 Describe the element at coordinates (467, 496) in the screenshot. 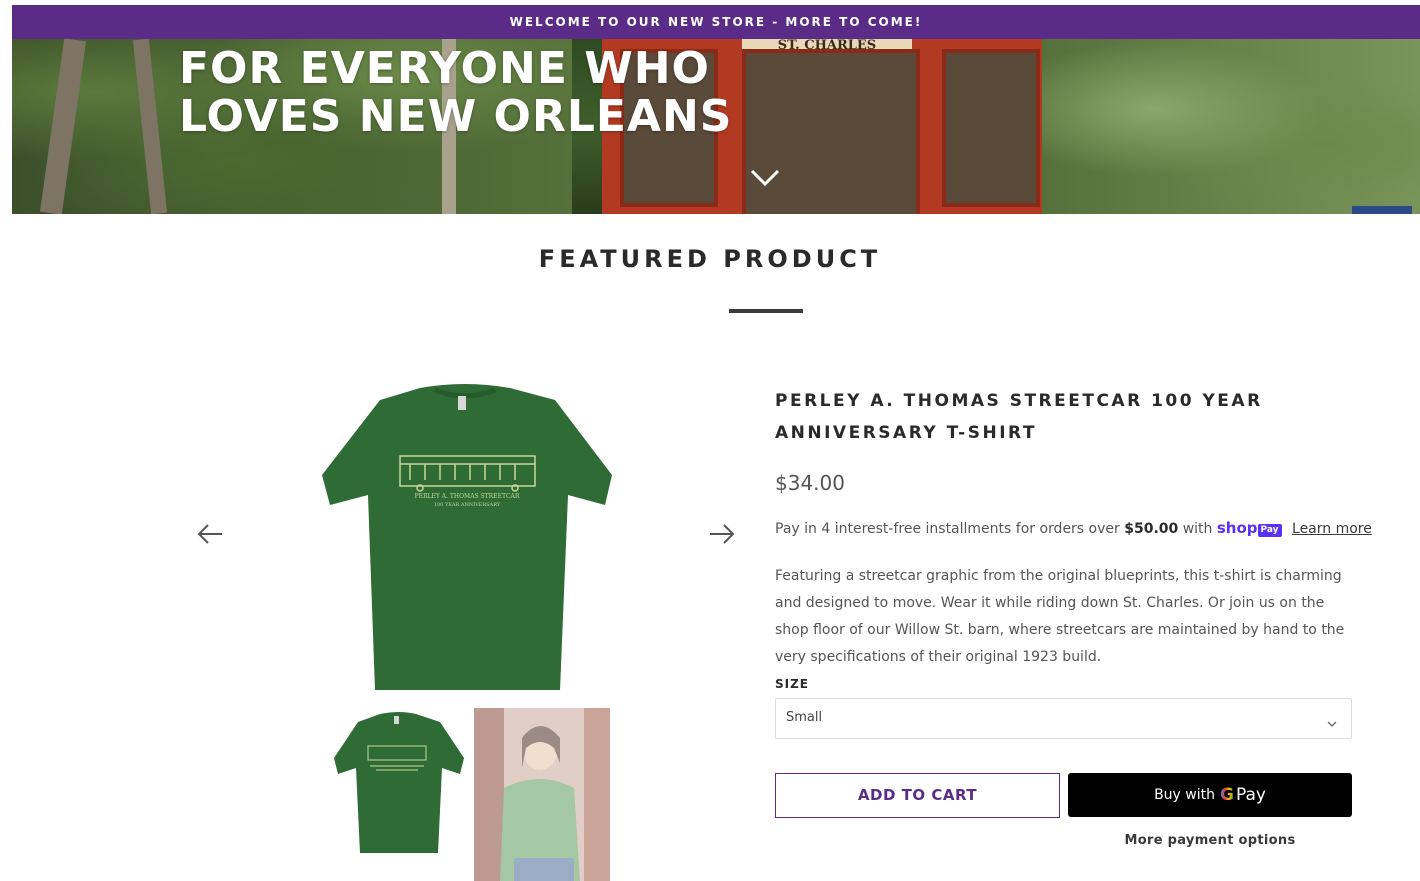

I see `shirt-print-line1: PERLEY A. THOMAS STREETCAR` at that location.